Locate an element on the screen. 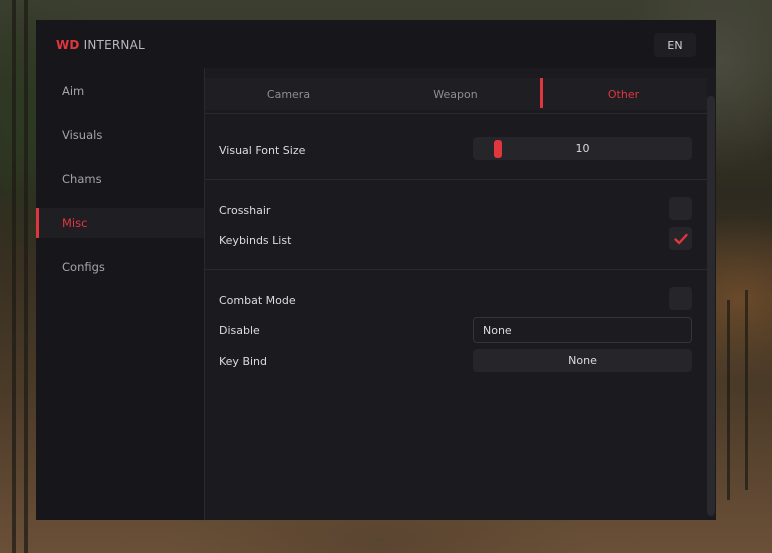  disable-label: Disable is located at coordinates (239, 330).